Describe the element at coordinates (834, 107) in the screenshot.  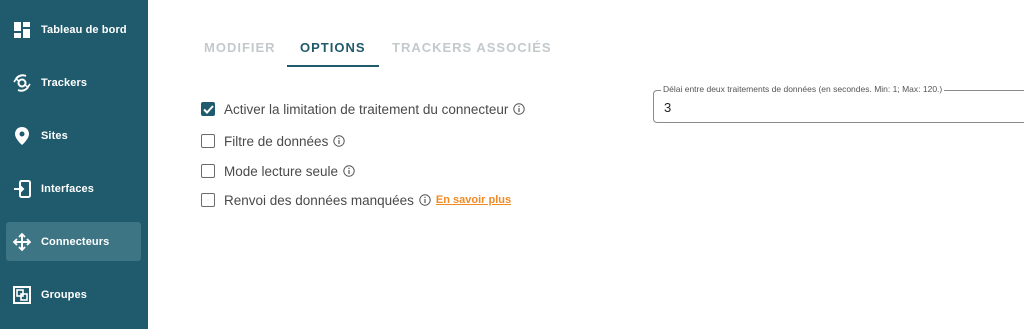
I see `delay-input` at that location.